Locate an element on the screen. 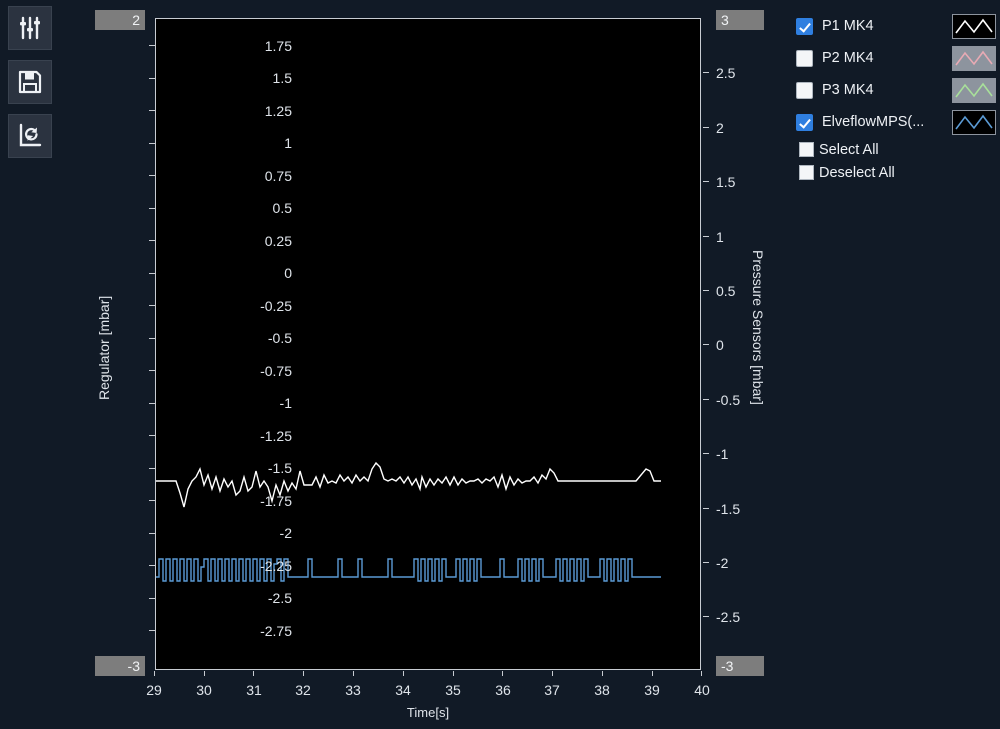 The width and height of the screenshot is (1000, 729). legend-item-p3-mk4: P3 MK4 is located at coordinates (896, 90).